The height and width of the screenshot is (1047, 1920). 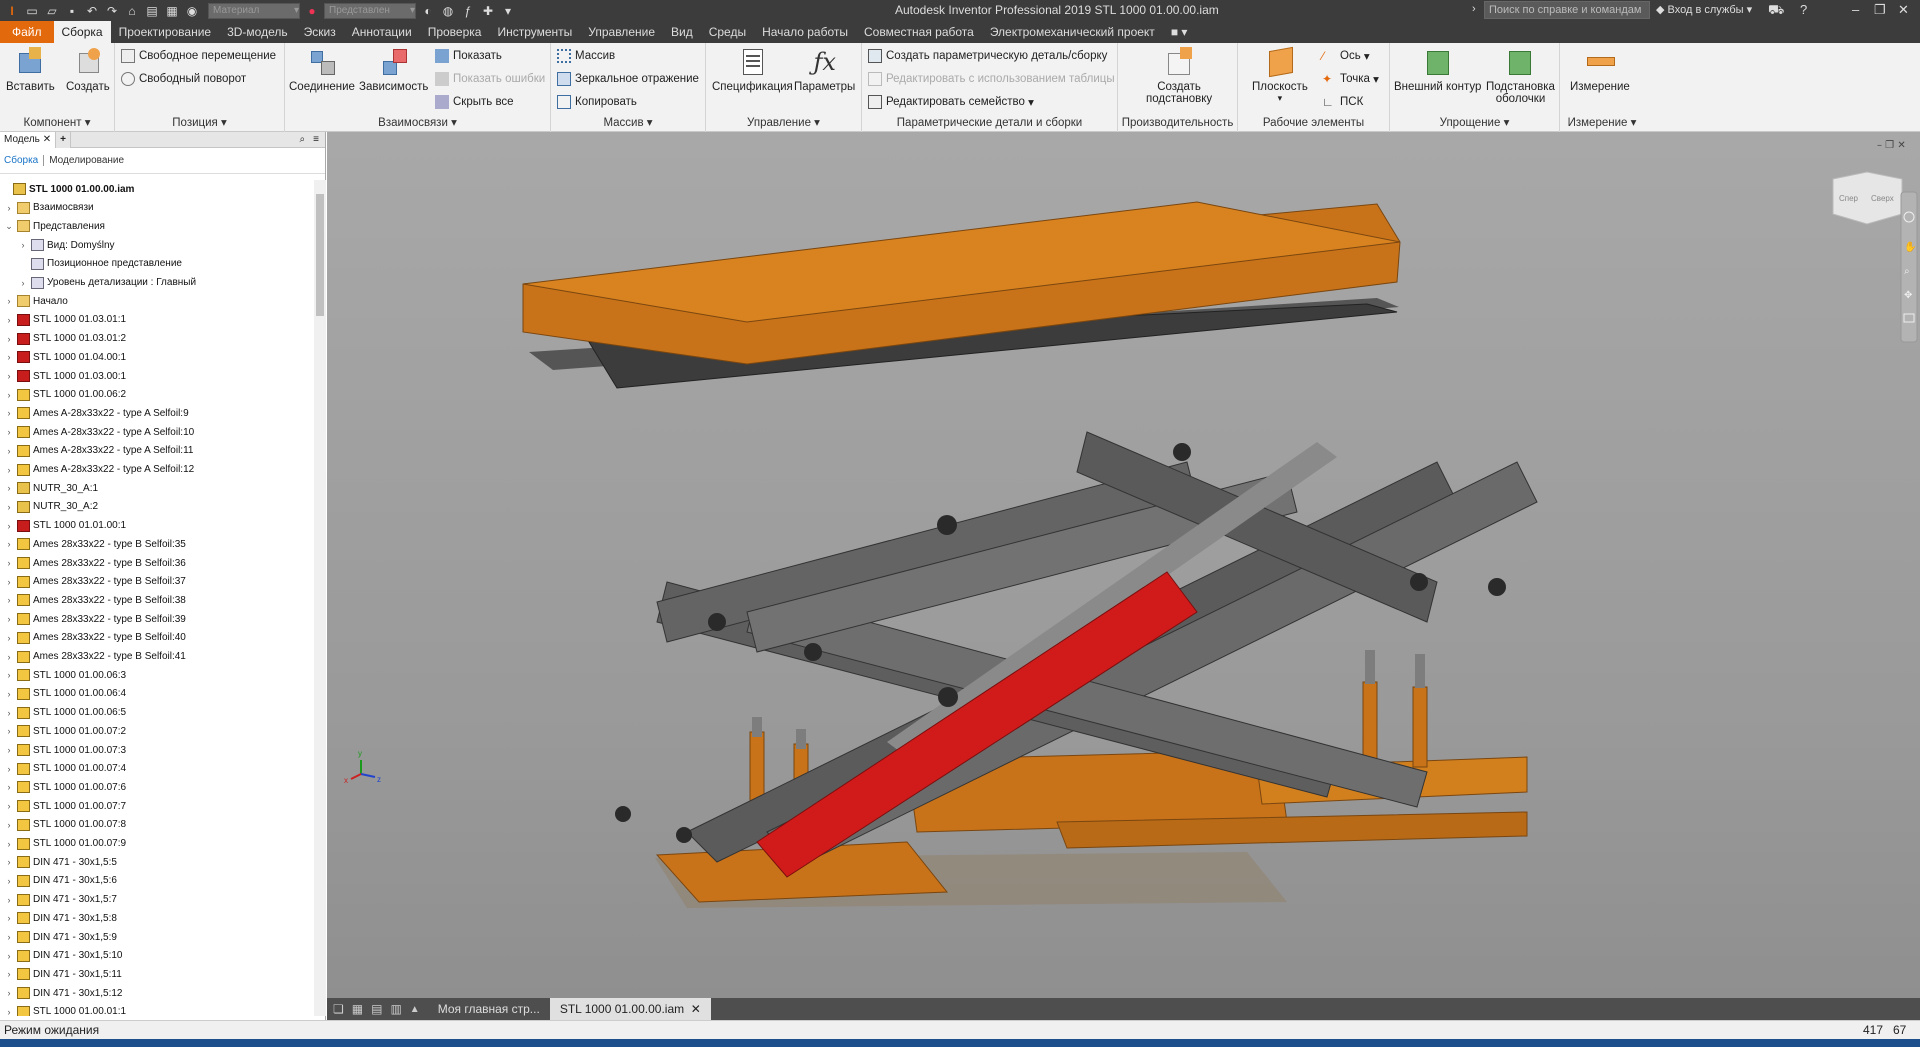 I want to click on tab-view: Вид, so click(x=682, y=32).